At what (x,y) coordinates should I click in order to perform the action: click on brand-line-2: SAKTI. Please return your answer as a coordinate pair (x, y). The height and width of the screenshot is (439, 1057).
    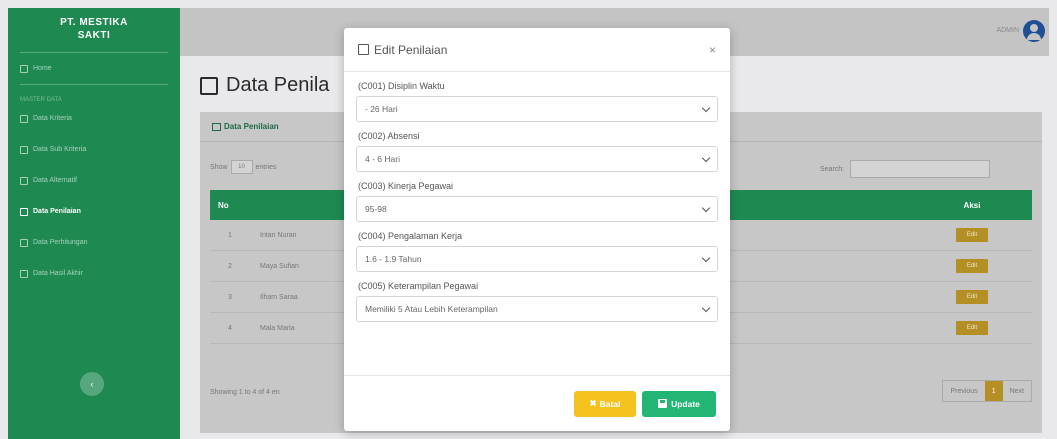
    Looking at the image, I should click on (94, 35).